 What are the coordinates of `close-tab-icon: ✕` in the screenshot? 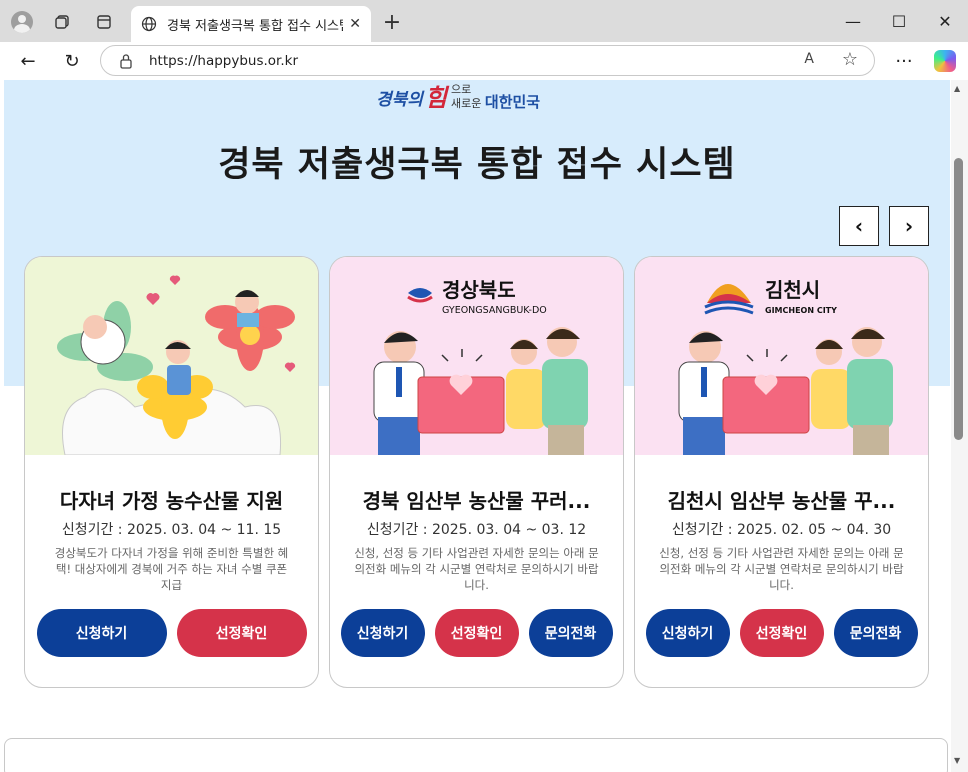 It's located at (355, 24).